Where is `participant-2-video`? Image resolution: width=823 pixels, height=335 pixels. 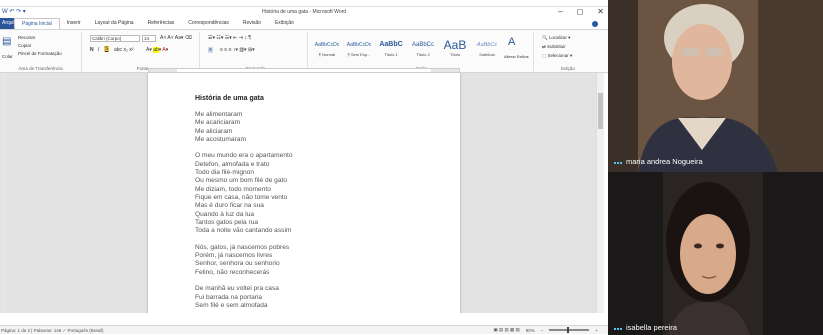 participant-2-video is located at coordinates (715, 253).